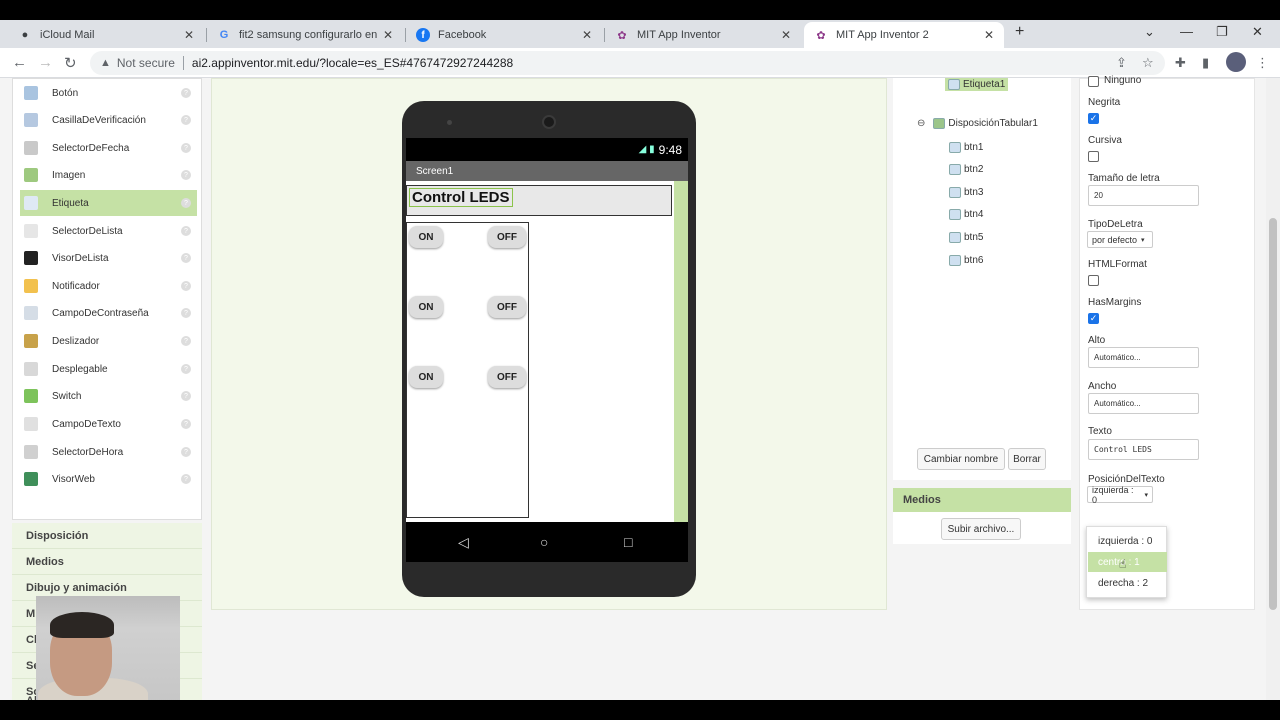 Image resolution: width=1280 pixels, height=720 pixels. Describe the element at coordinates (507, 377) in the screenshot. I see `btn6-off-button: OFF` at that location.